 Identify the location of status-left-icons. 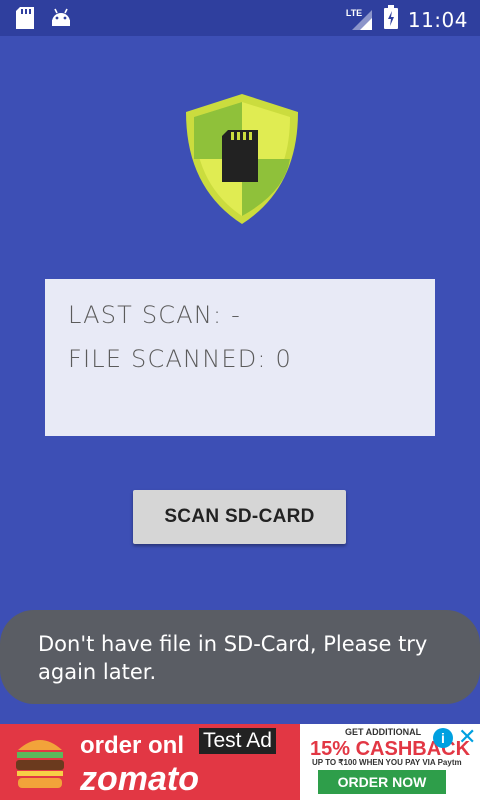
(44, 20).